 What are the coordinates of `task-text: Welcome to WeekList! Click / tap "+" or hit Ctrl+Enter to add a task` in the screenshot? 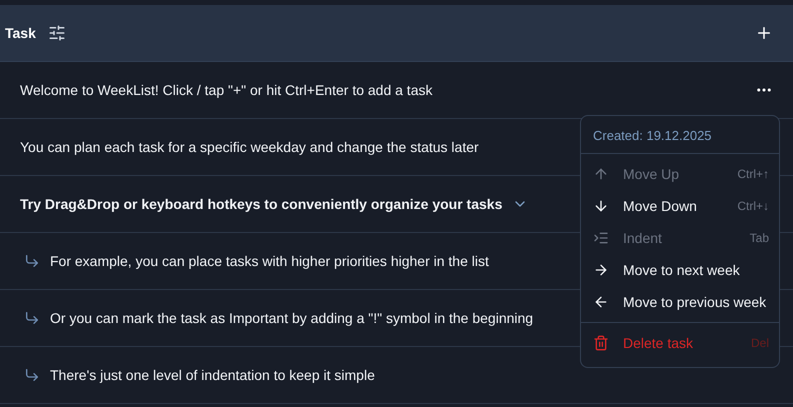 It's located at (226, 90).